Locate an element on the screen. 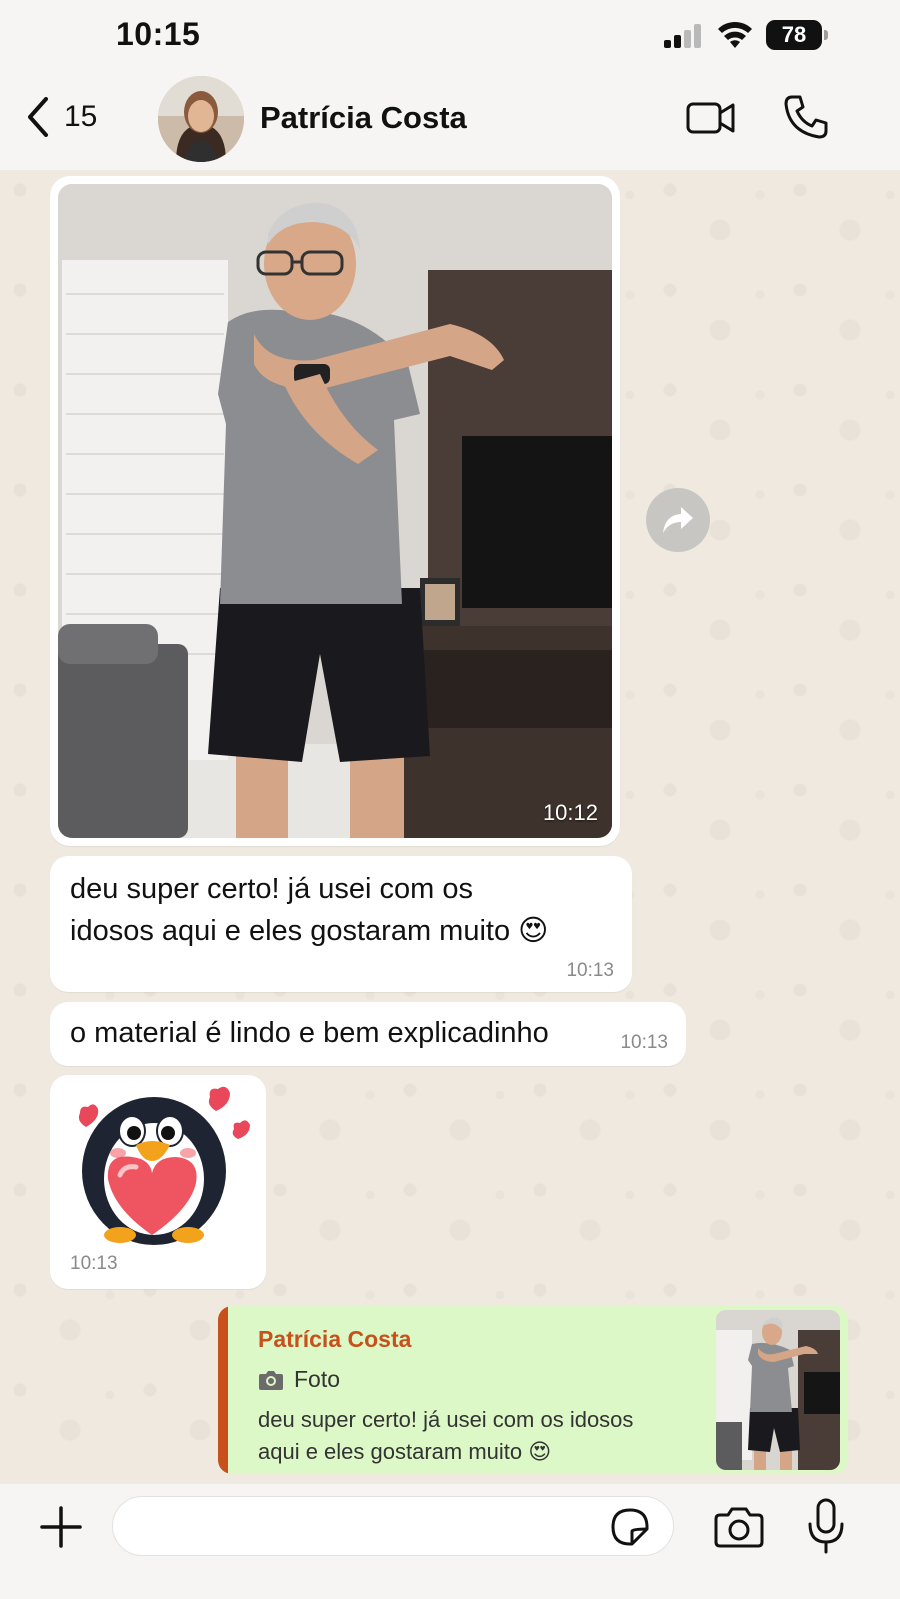  plus-icon is located at coordinates (61, 1527).